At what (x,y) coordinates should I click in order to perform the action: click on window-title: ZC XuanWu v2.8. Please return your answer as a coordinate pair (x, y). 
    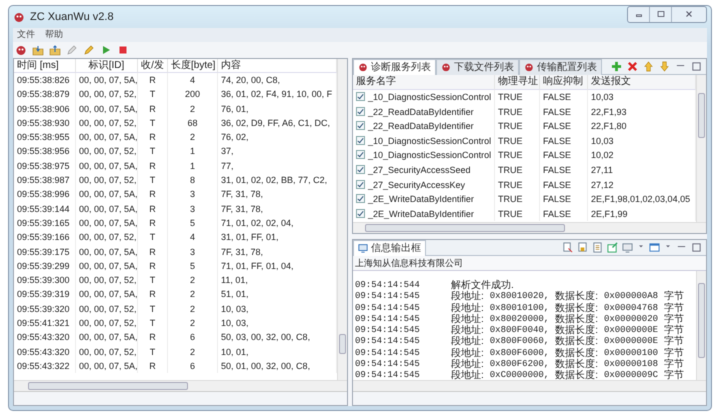
    Looking at the image, I should click on (72, 17).